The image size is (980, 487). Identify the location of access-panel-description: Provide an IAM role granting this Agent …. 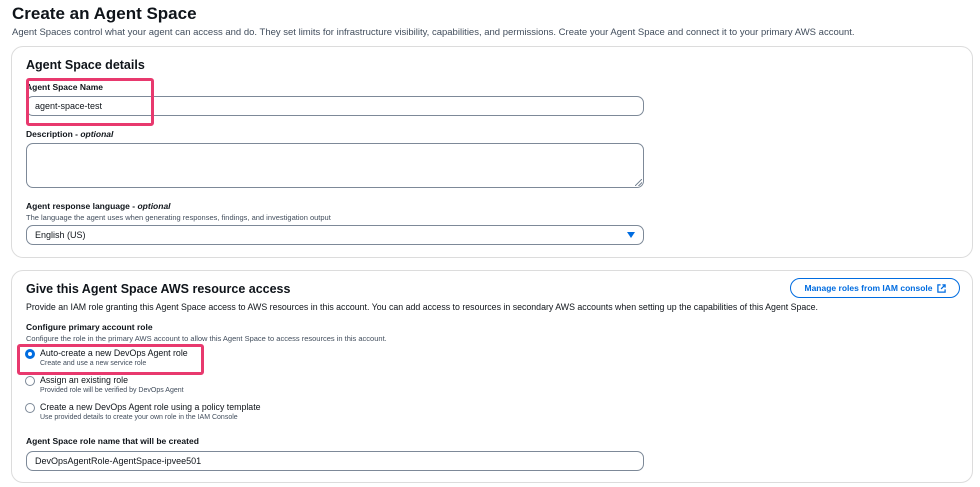
(422, 307).